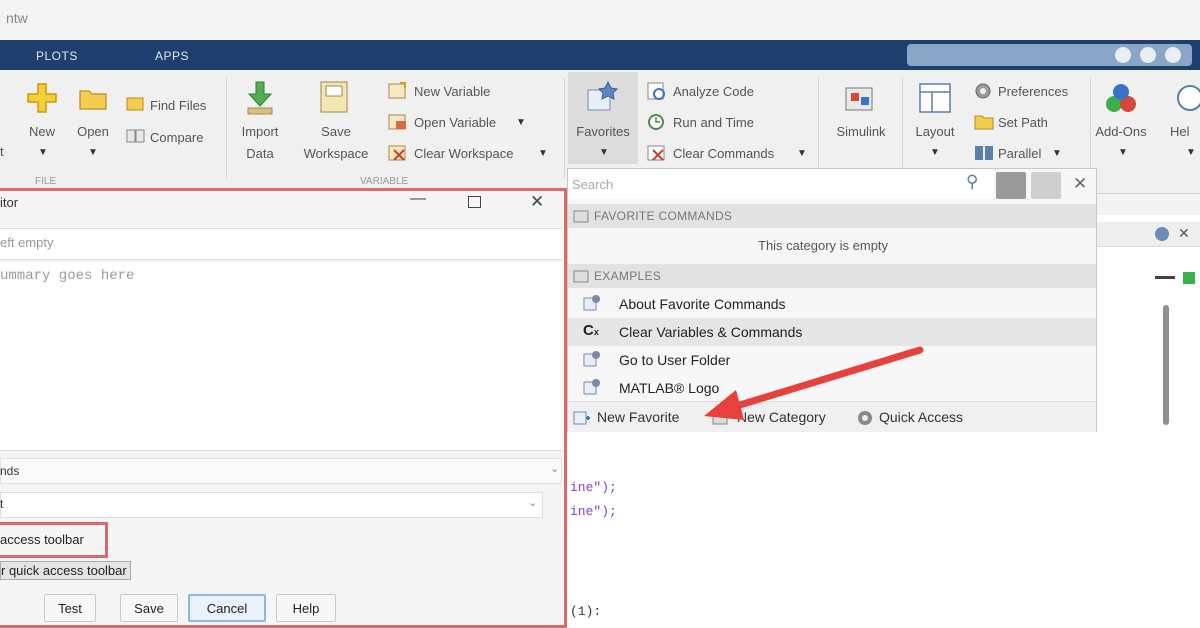 The height and width of the screenshot is (628, 1200). Describe the element at coordinates (17, 18) in the screenshot. I see `window-title: ntw` at that location.